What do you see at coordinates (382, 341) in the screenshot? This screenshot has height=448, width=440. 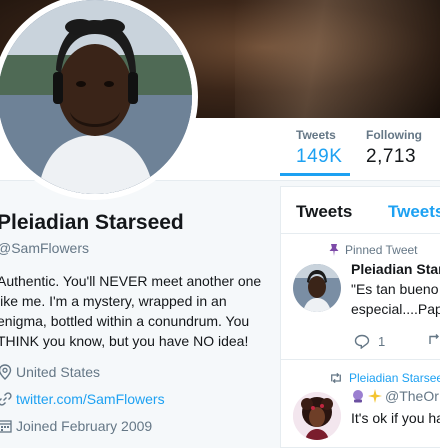 I see `reply-count: 1` at bounding box center [382, 341].